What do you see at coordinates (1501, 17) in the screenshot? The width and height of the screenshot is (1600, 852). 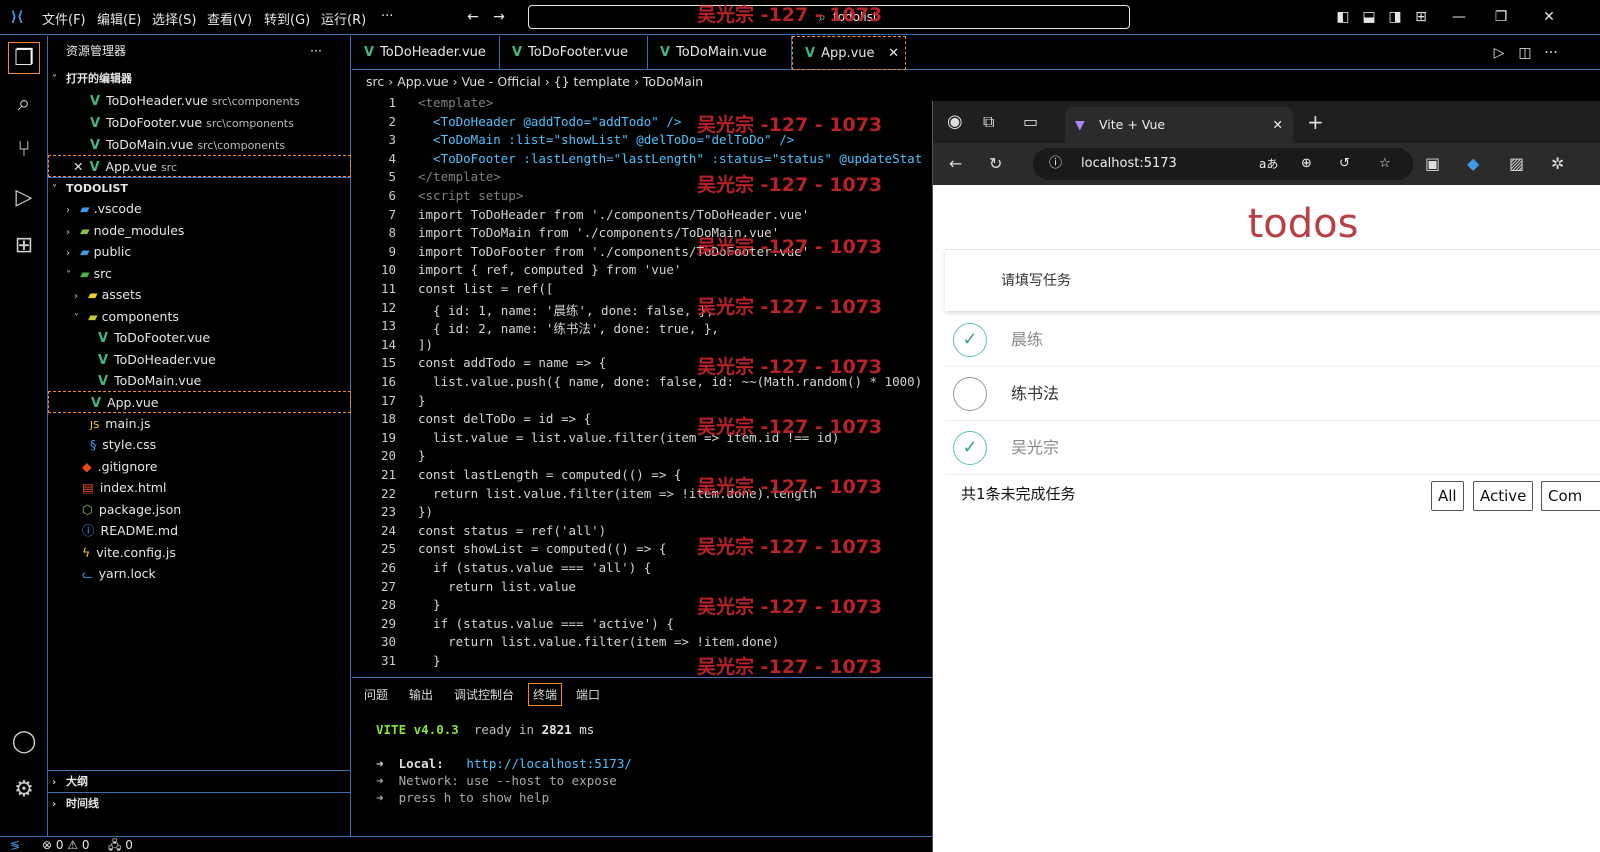 I see `restore-icon: ❐` at bounding box center [1501, 17].